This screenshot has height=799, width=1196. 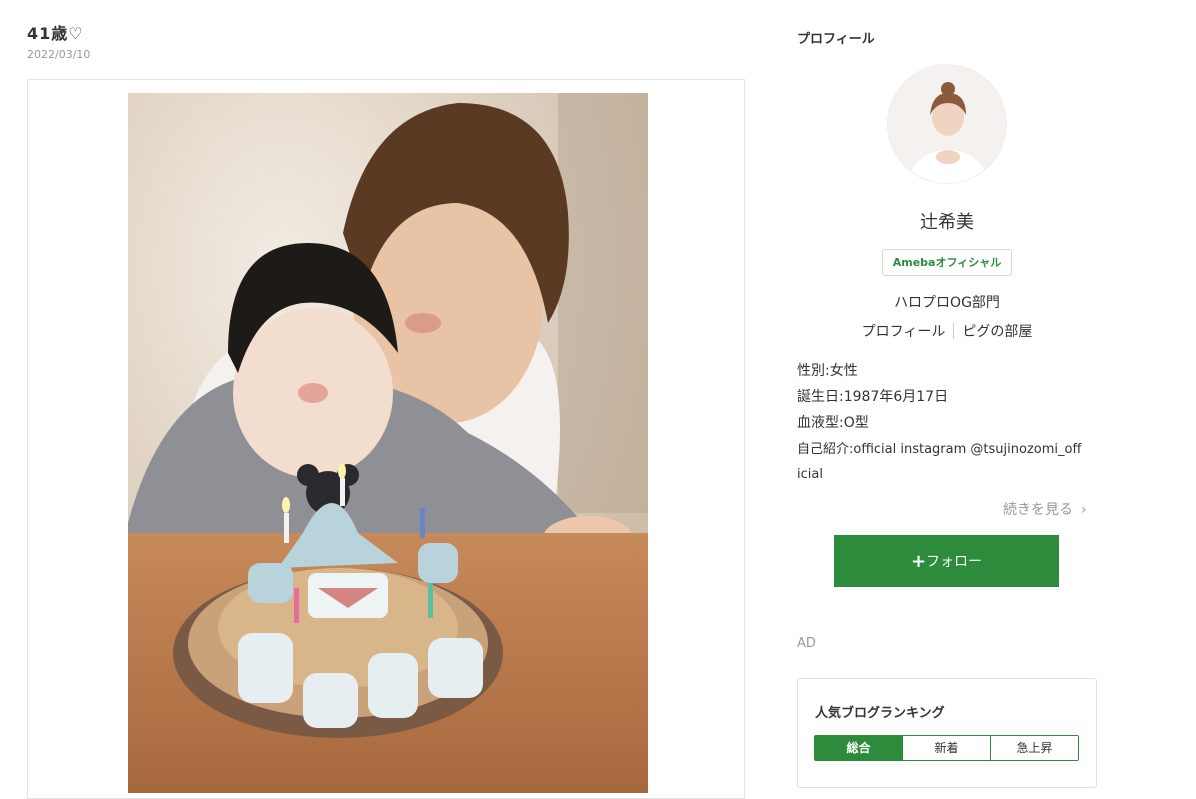 I want to click on avatar-image, so click(x=947, y=124).